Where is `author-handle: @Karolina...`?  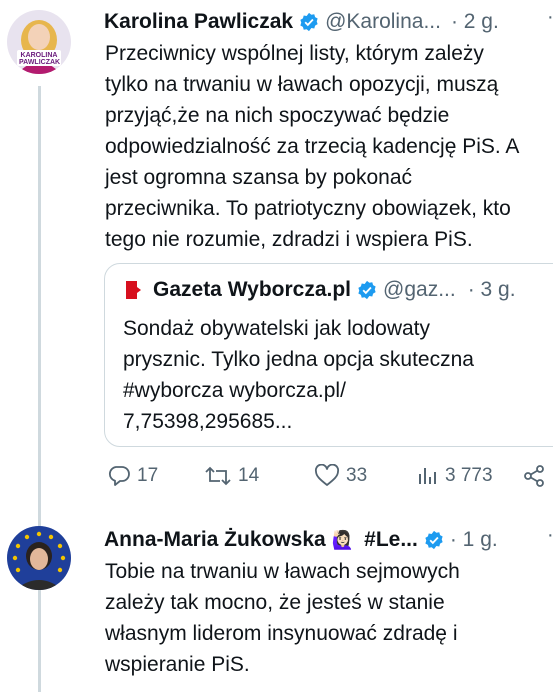 author-handle: @Karolina... is located at coordinates (383, 22).